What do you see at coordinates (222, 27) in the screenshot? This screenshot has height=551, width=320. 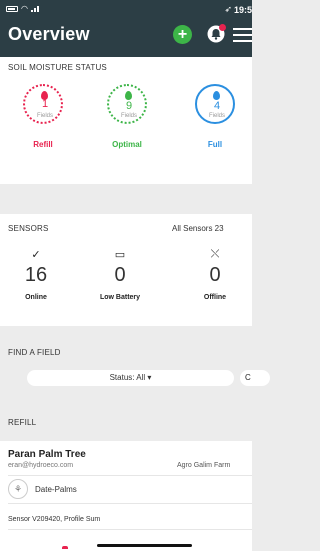 I see `notification-badge` at bounding box center [222, 27].